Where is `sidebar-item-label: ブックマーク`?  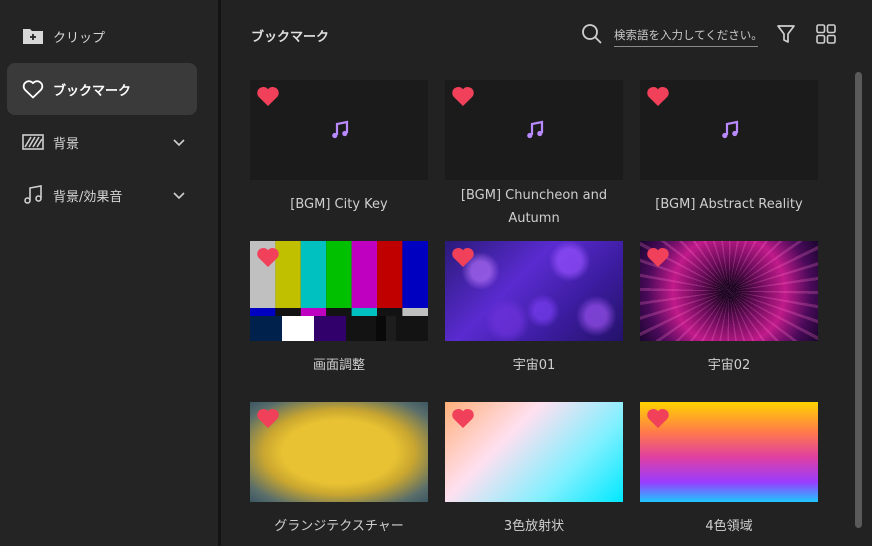
sidebar-item-label: ブックマーク is located at coordinates (92, 91).